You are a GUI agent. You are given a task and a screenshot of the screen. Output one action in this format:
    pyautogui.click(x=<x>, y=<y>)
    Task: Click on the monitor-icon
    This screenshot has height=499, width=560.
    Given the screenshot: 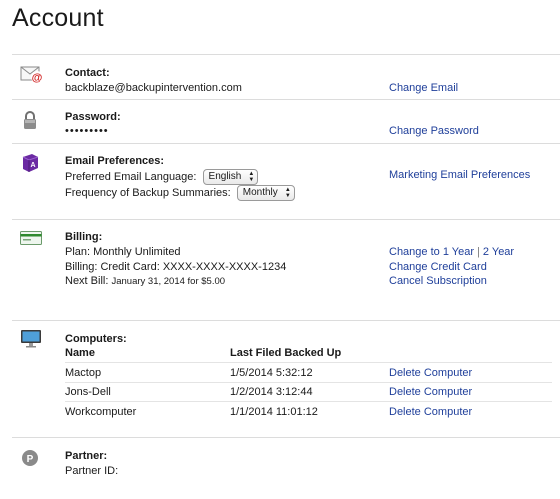 What is the action you would take?
    pyautogui.click(x=31, y=339)
    